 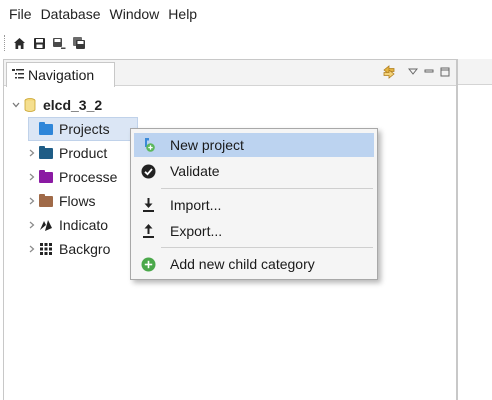 What do you see at coordinates (85, 249) in the screenshot?
I see `tree-item-label: Backgro` at bounding box center [85, 249].